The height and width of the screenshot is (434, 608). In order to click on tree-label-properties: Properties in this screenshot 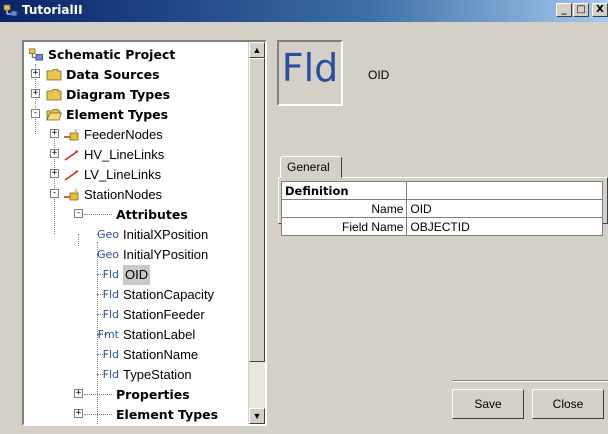, I will do `click(153, 394)`.